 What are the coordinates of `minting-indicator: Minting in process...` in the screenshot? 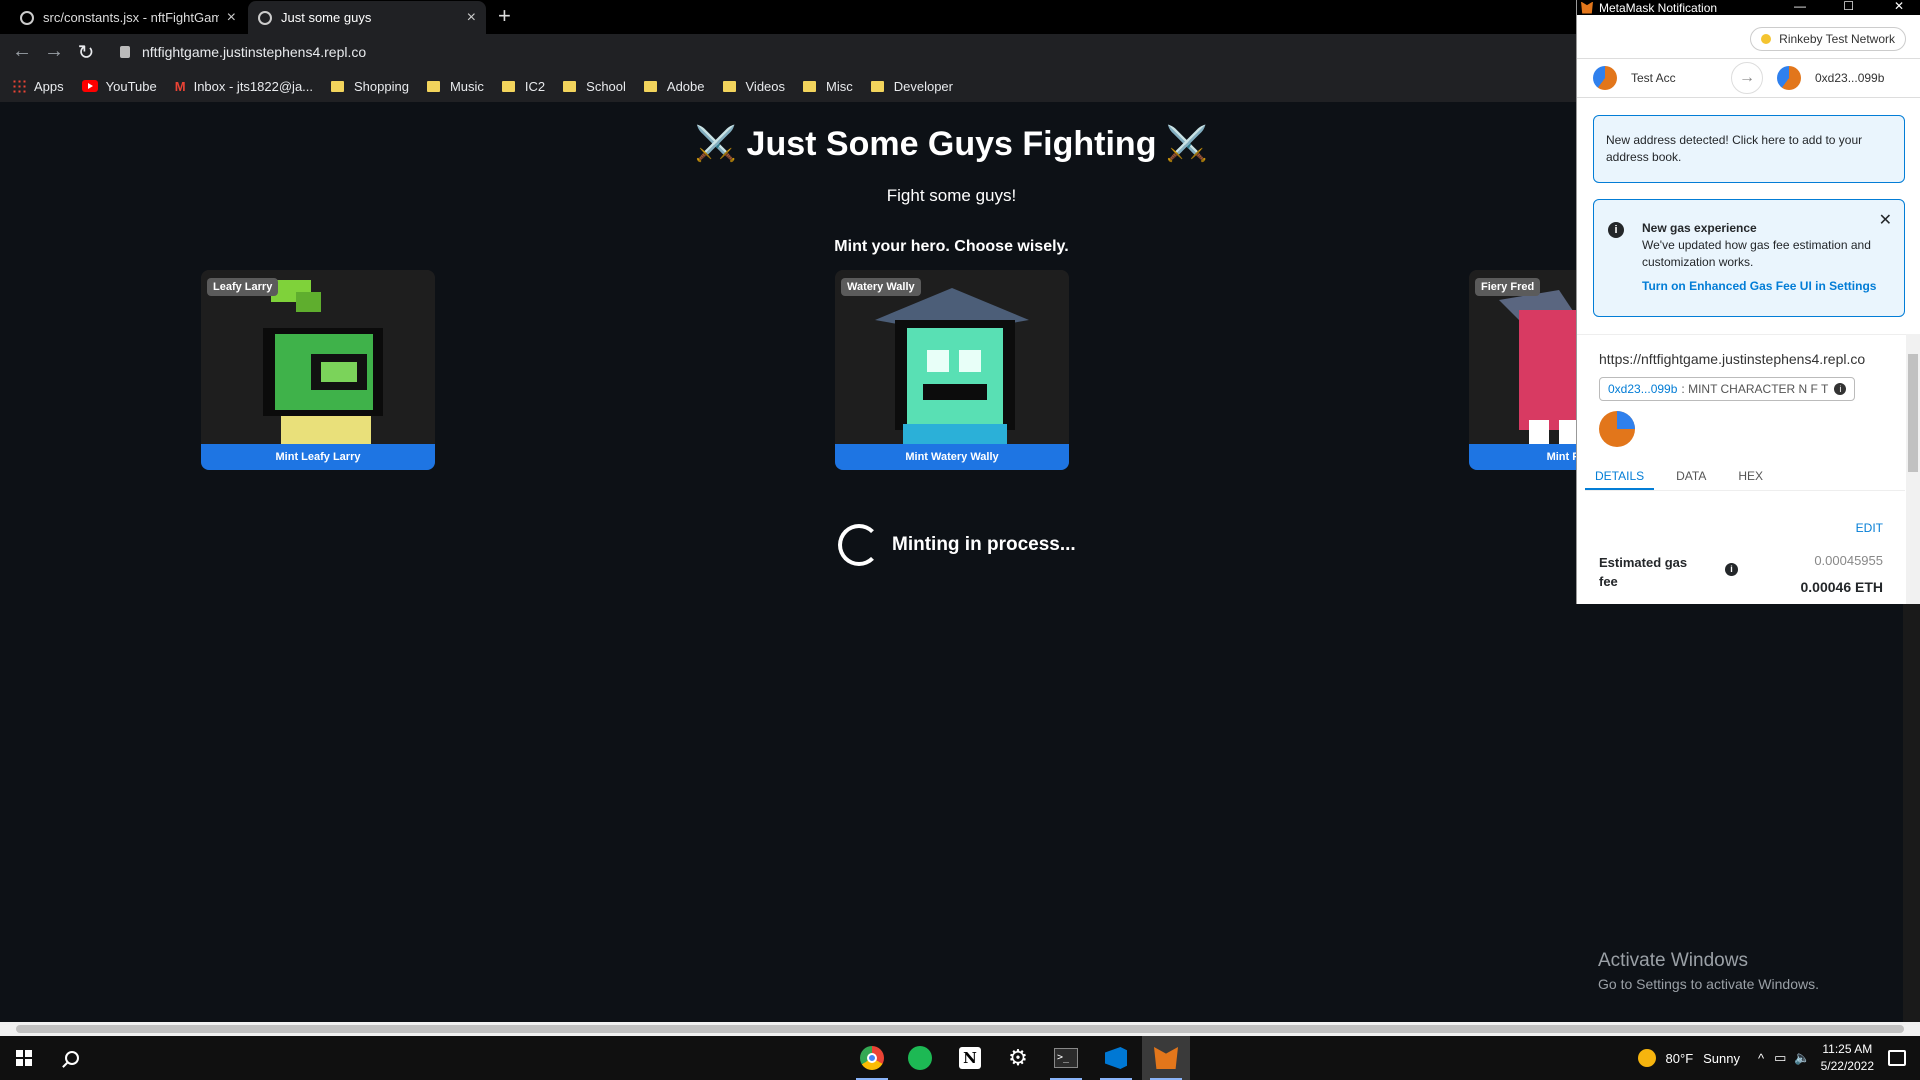 It's located at (957, 545).